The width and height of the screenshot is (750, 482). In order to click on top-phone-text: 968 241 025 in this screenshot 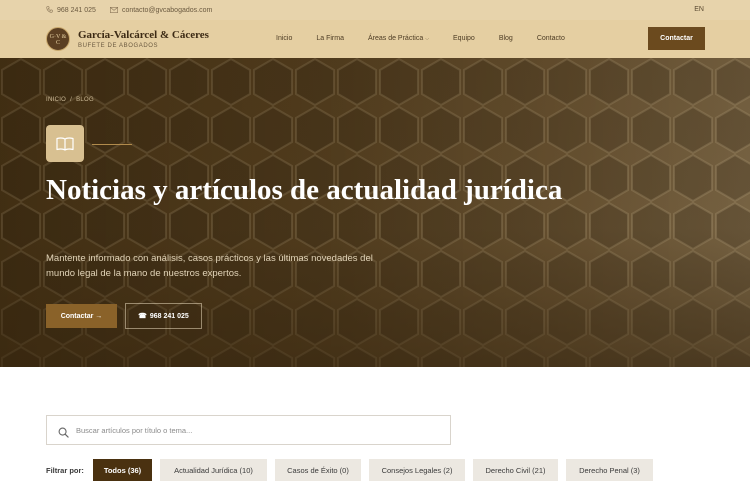, I will do `click(76, 10)`.